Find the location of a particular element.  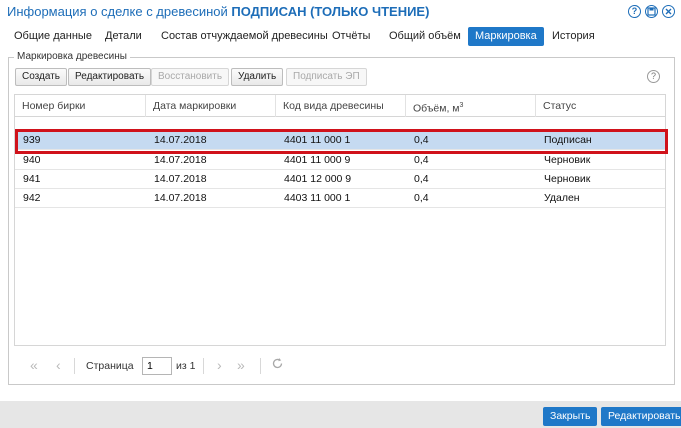

pager: « ‹ Страница из 1 › » is located at coordinates (340, 365).